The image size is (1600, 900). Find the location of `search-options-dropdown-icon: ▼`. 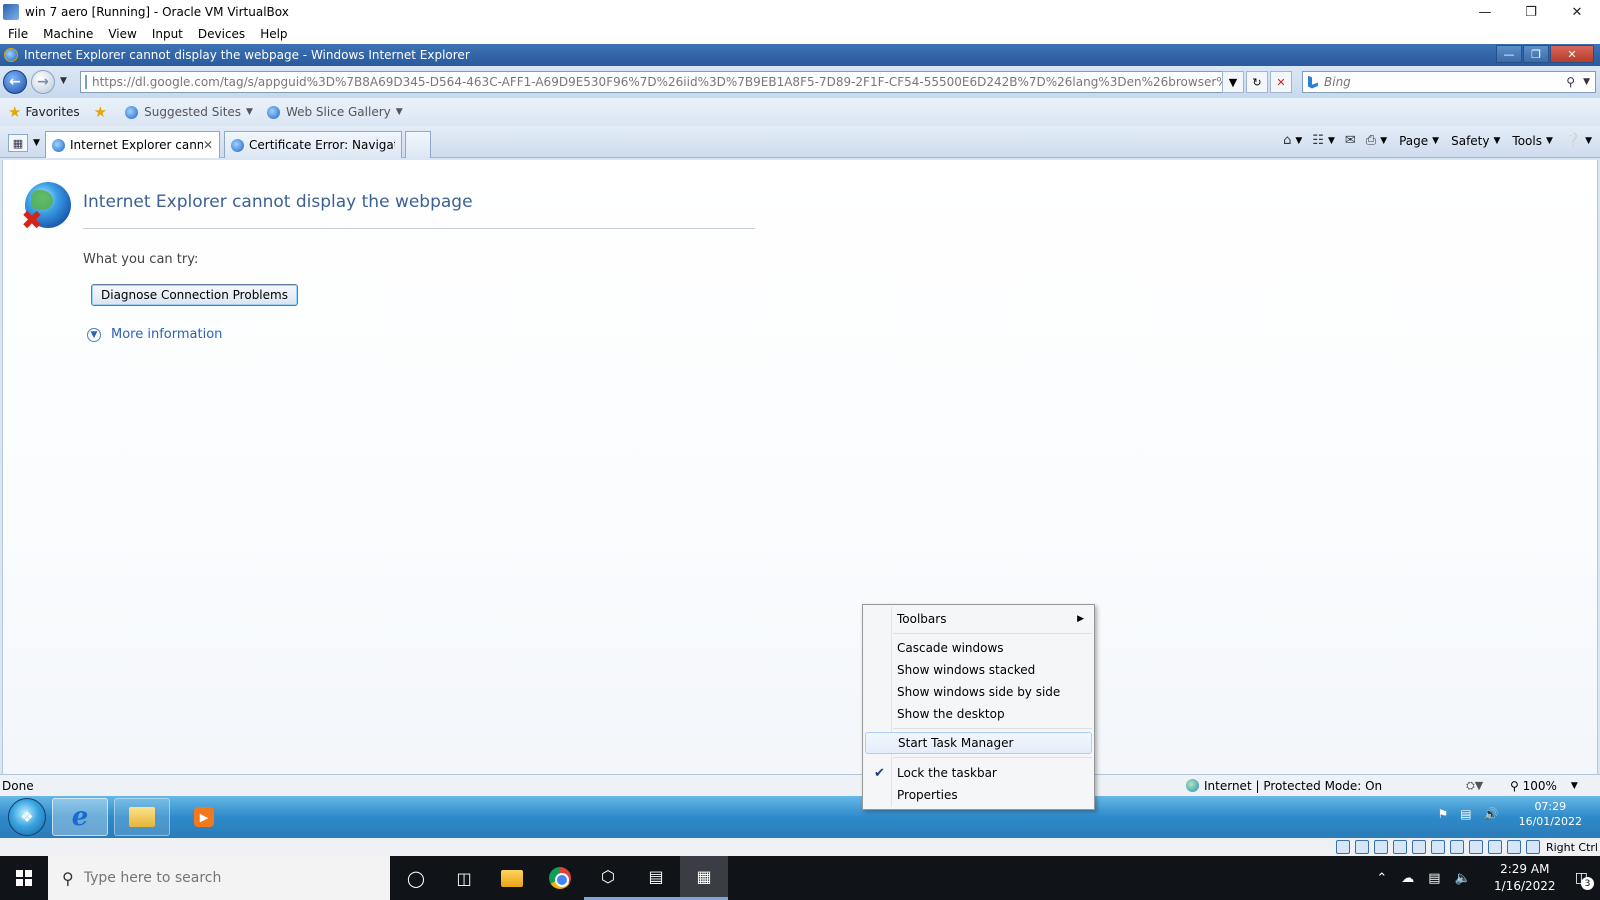

search-options-dropdown-icon: ▼ is located at coordinates (1586, 82).